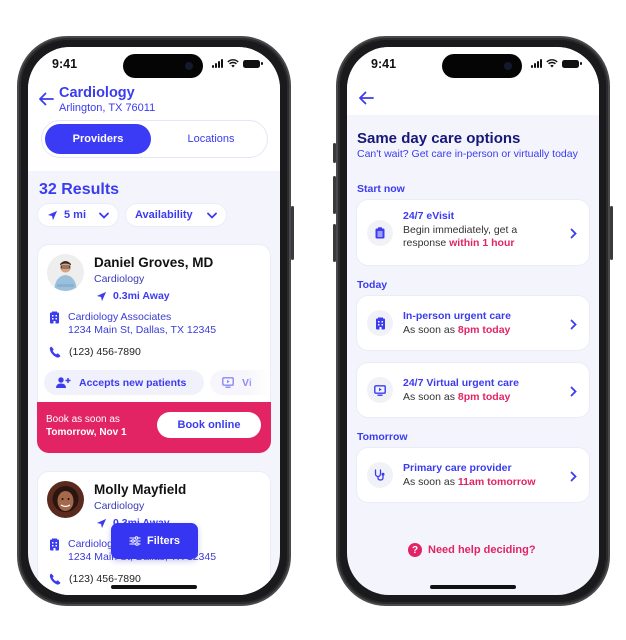  I want to click on help-label: Need help deciding?, so click(482, 550).